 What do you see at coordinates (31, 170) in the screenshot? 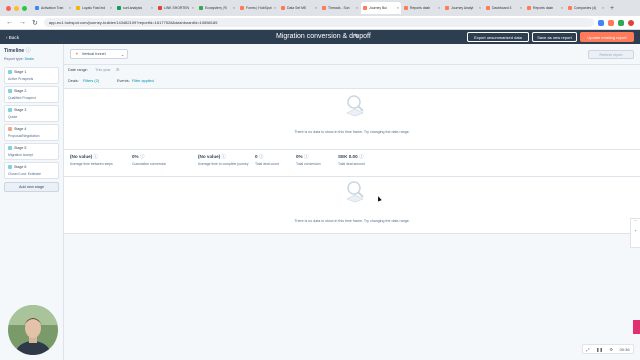
I see `stage-card: Stage 6 Closed Lost: Estimate` at bounding box center [31, 170].